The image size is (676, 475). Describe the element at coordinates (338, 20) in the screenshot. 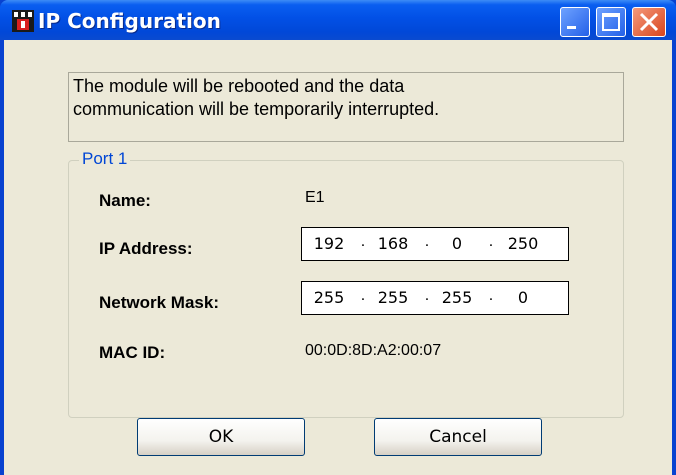

I see `title-bar: IP Configuration` at that location.